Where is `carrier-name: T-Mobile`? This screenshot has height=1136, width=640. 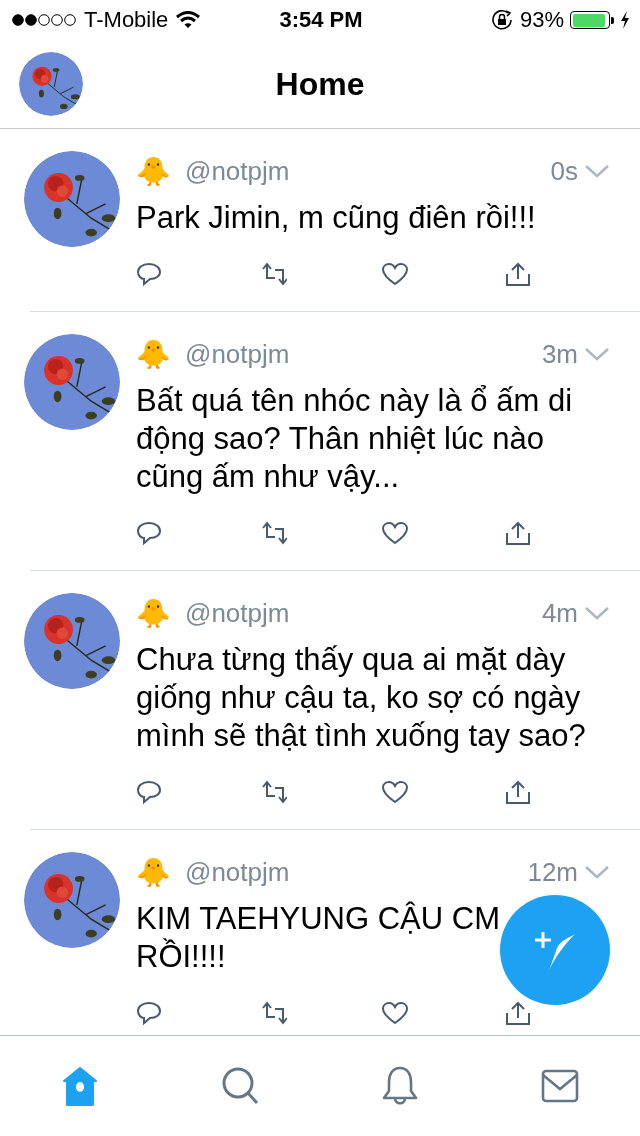
carrier-name: T-Mobile is located at coordinates (126, 20).